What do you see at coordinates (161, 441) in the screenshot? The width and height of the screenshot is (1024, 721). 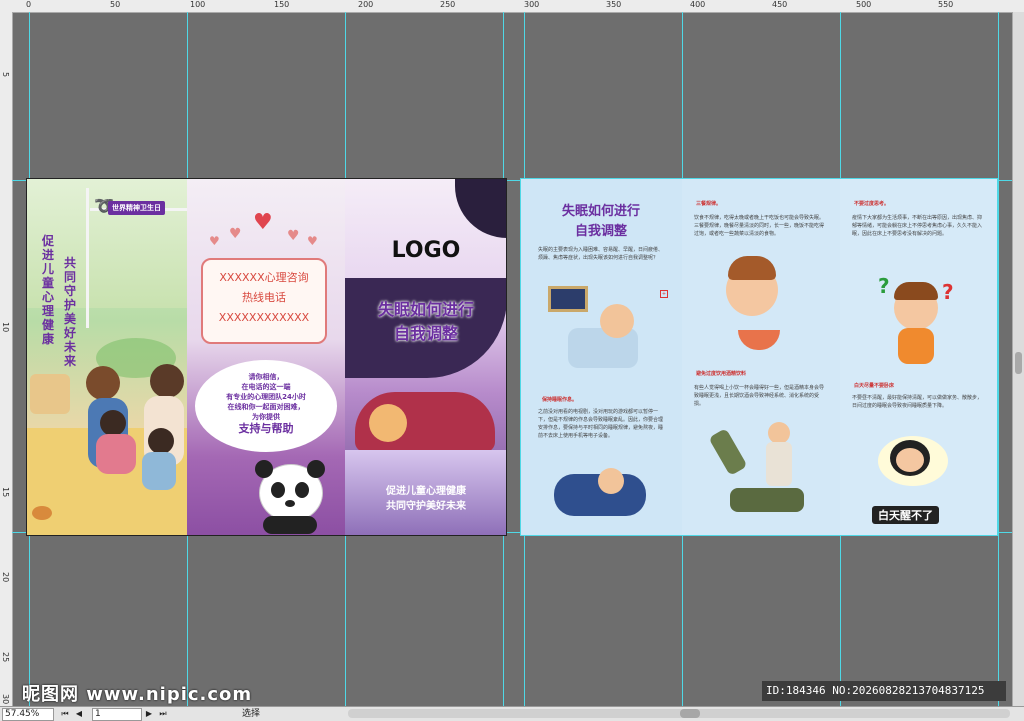 I see `boy-figure` at bounding box center [161, 441].